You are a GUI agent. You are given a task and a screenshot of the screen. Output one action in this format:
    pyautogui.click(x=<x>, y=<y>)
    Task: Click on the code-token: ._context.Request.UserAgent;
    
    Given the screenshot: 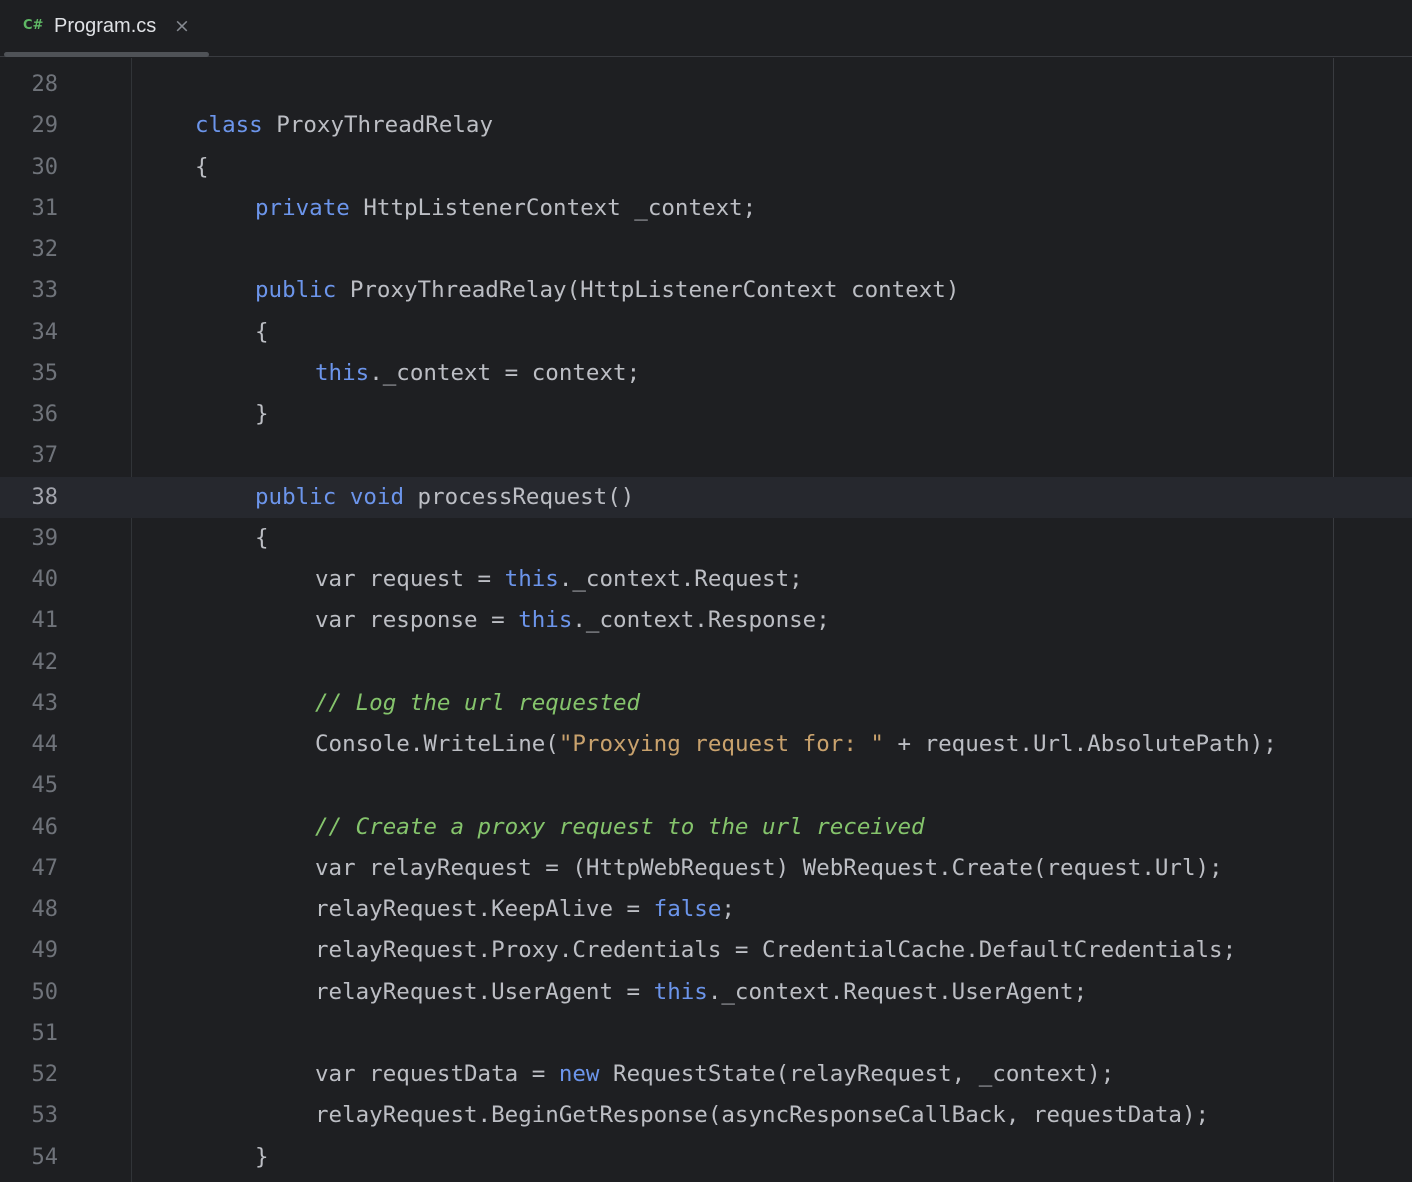 What is the action you would take?
    pyautogui.click(x=897, y=991)
    